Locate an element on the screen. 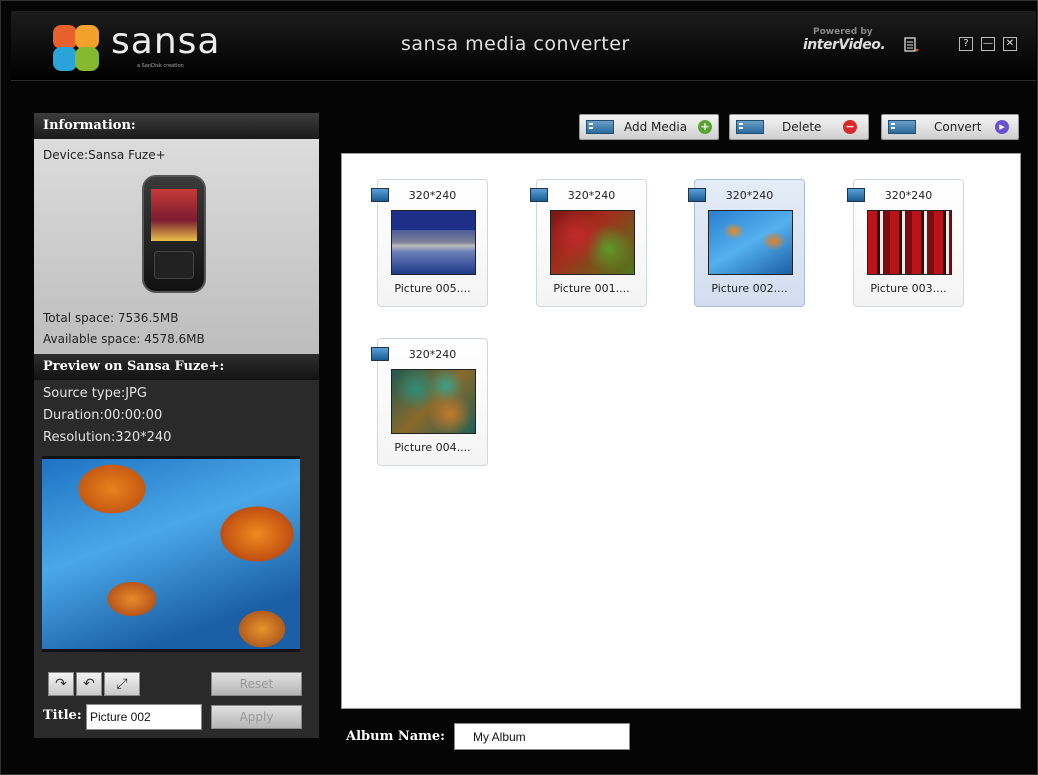 The image size is (1038, 775). reset-button: Reset is located at coordinates (256, 684).